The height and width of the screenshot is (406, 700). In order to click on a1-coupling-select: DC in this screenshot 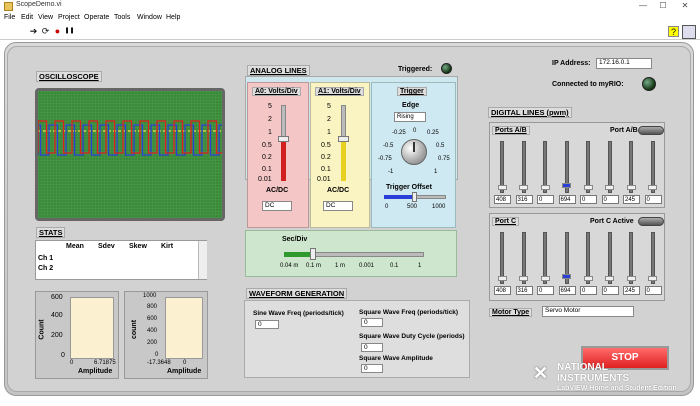, I will do `click(338, 206)`.